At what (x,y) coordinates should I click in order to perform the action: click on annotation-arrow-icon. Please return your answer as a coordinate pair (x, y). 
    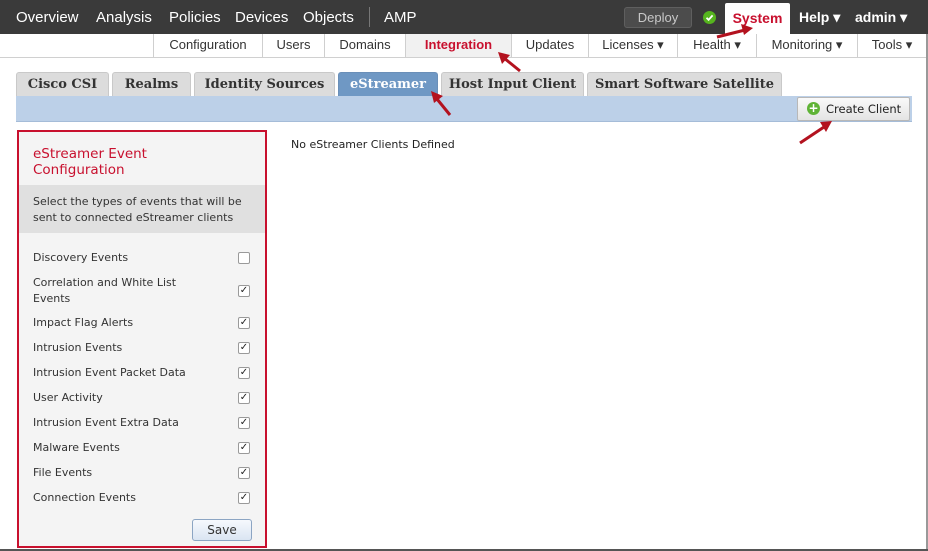
    Looking at the image, I should click on (815, 133).